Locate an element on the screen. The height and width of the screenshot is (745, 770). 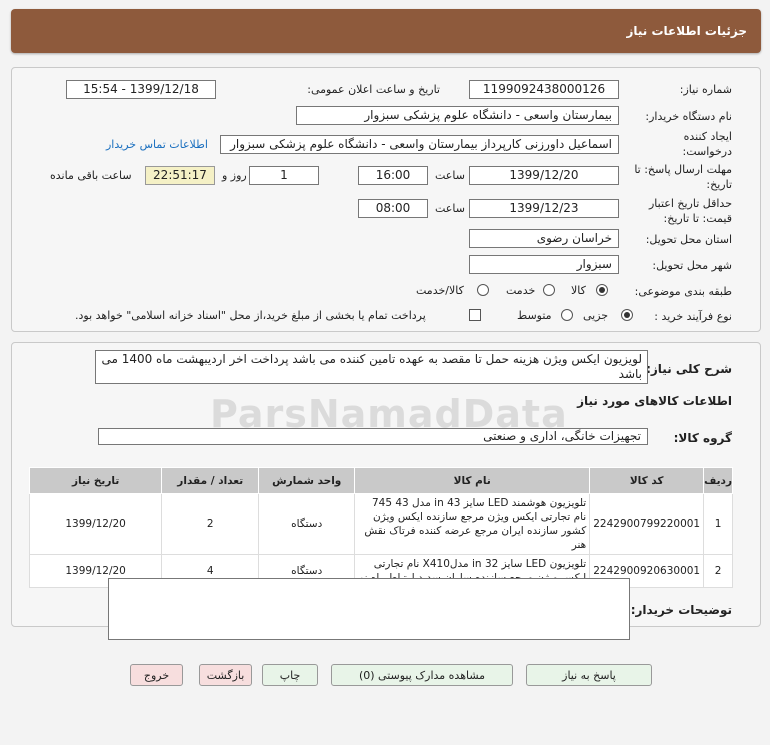
category-both-radio is located at coordinates (483, 290).